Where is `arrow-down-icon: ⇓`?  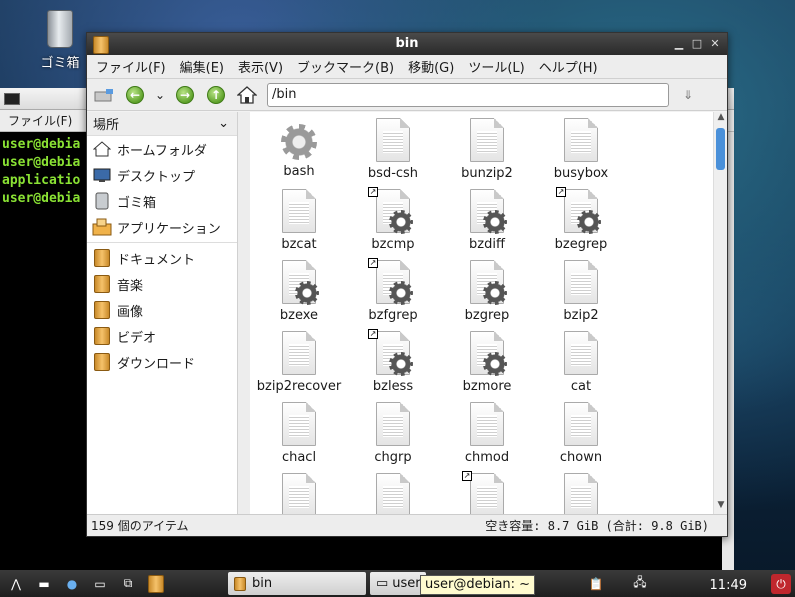 arrow-down-icon: ⇓ is located at coordinates (688, 94).